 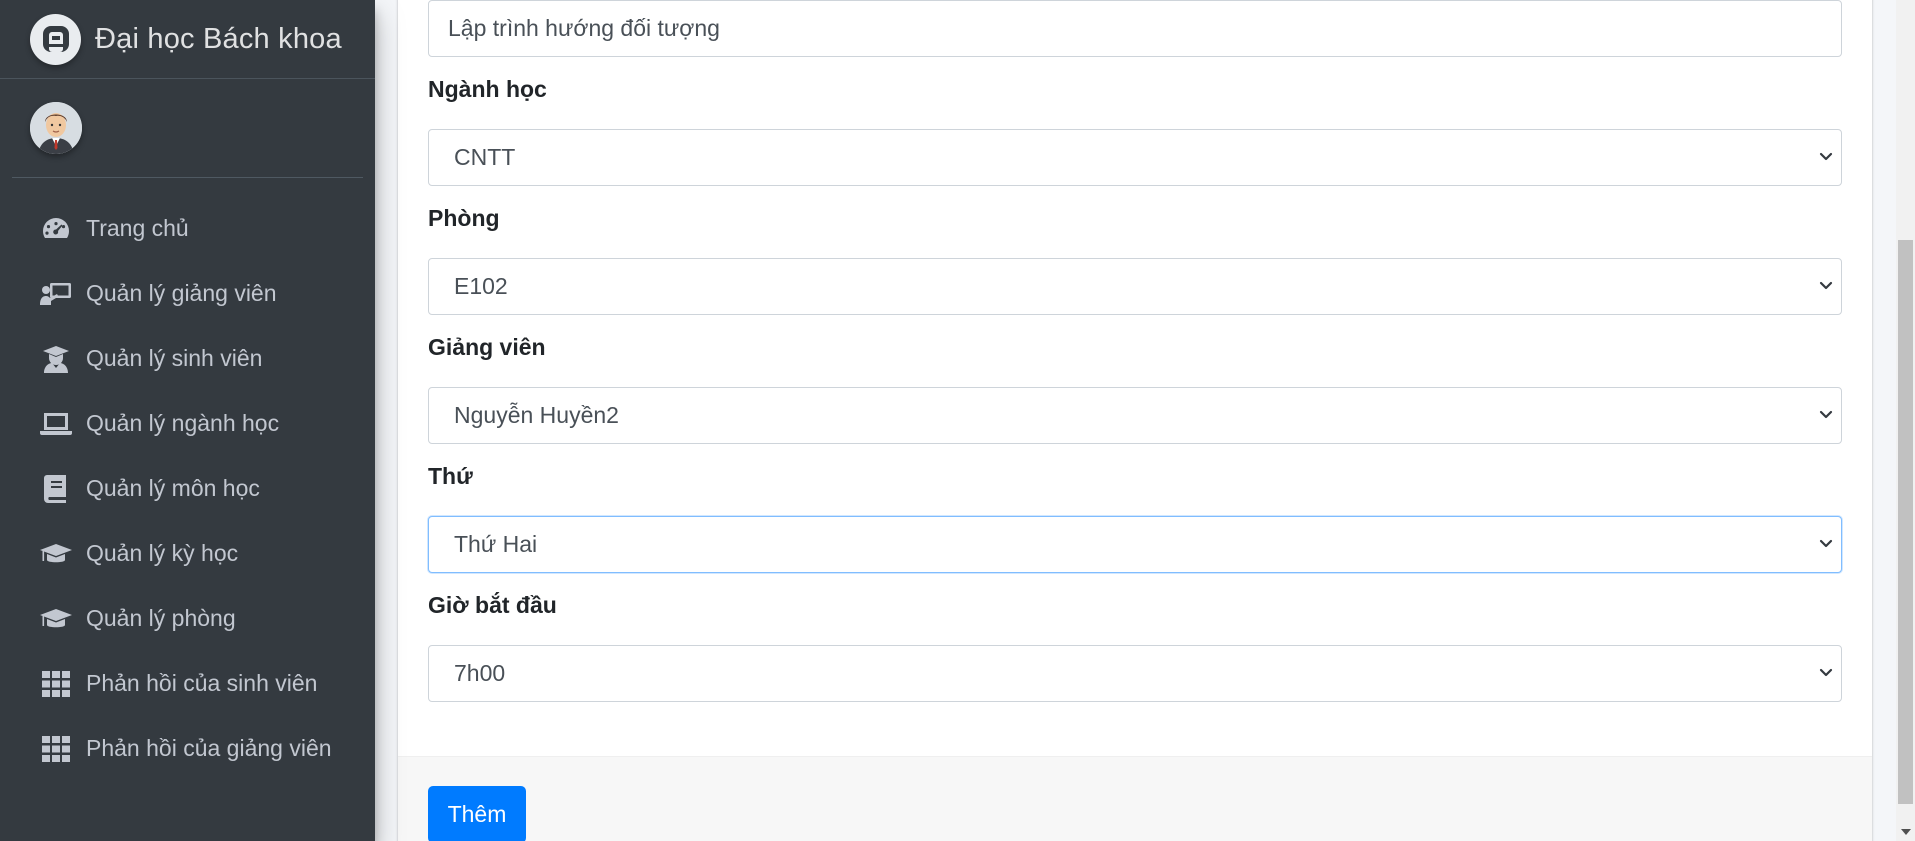 I want to click on weekday-field: Thứ Hai, so click(x=1135, y=544).